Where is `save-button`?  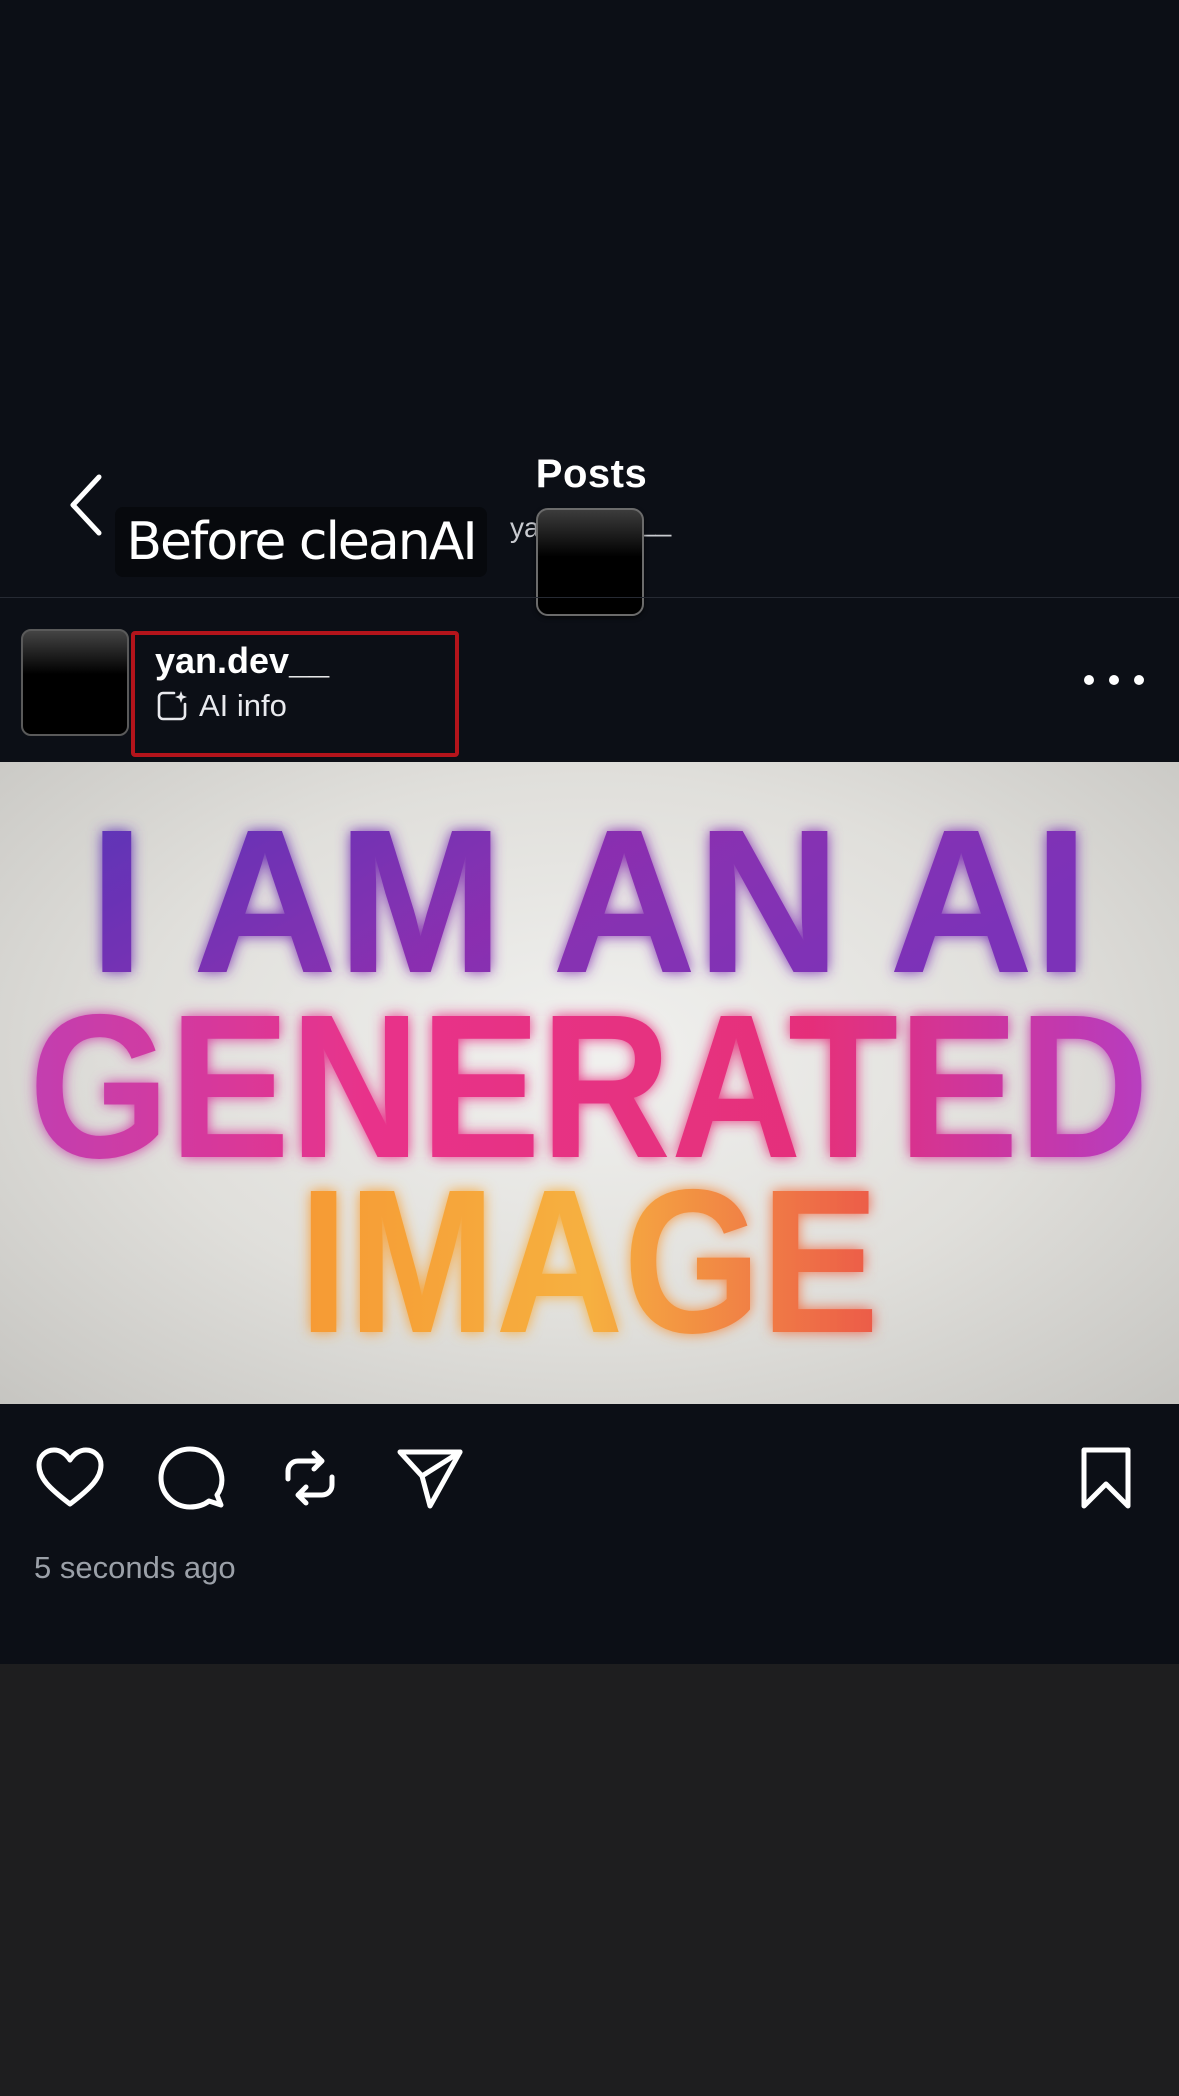
save-button is located at coordinates (1106, 1478).